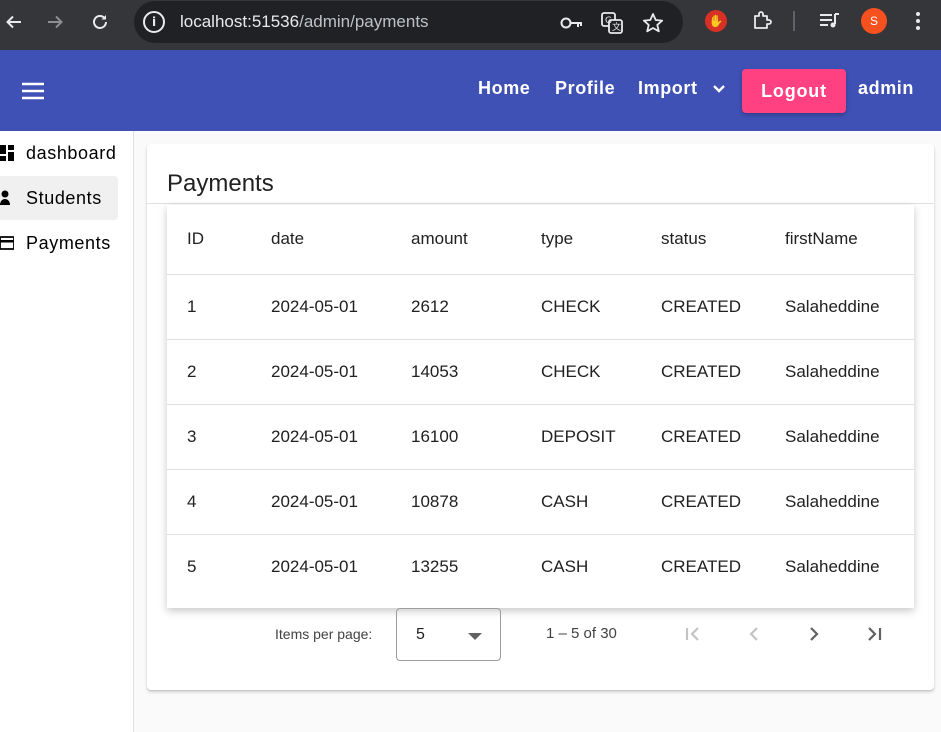 The width and height of the screenshot is (941, 732). I want to click on cell-id: 4, so click(219, 502).